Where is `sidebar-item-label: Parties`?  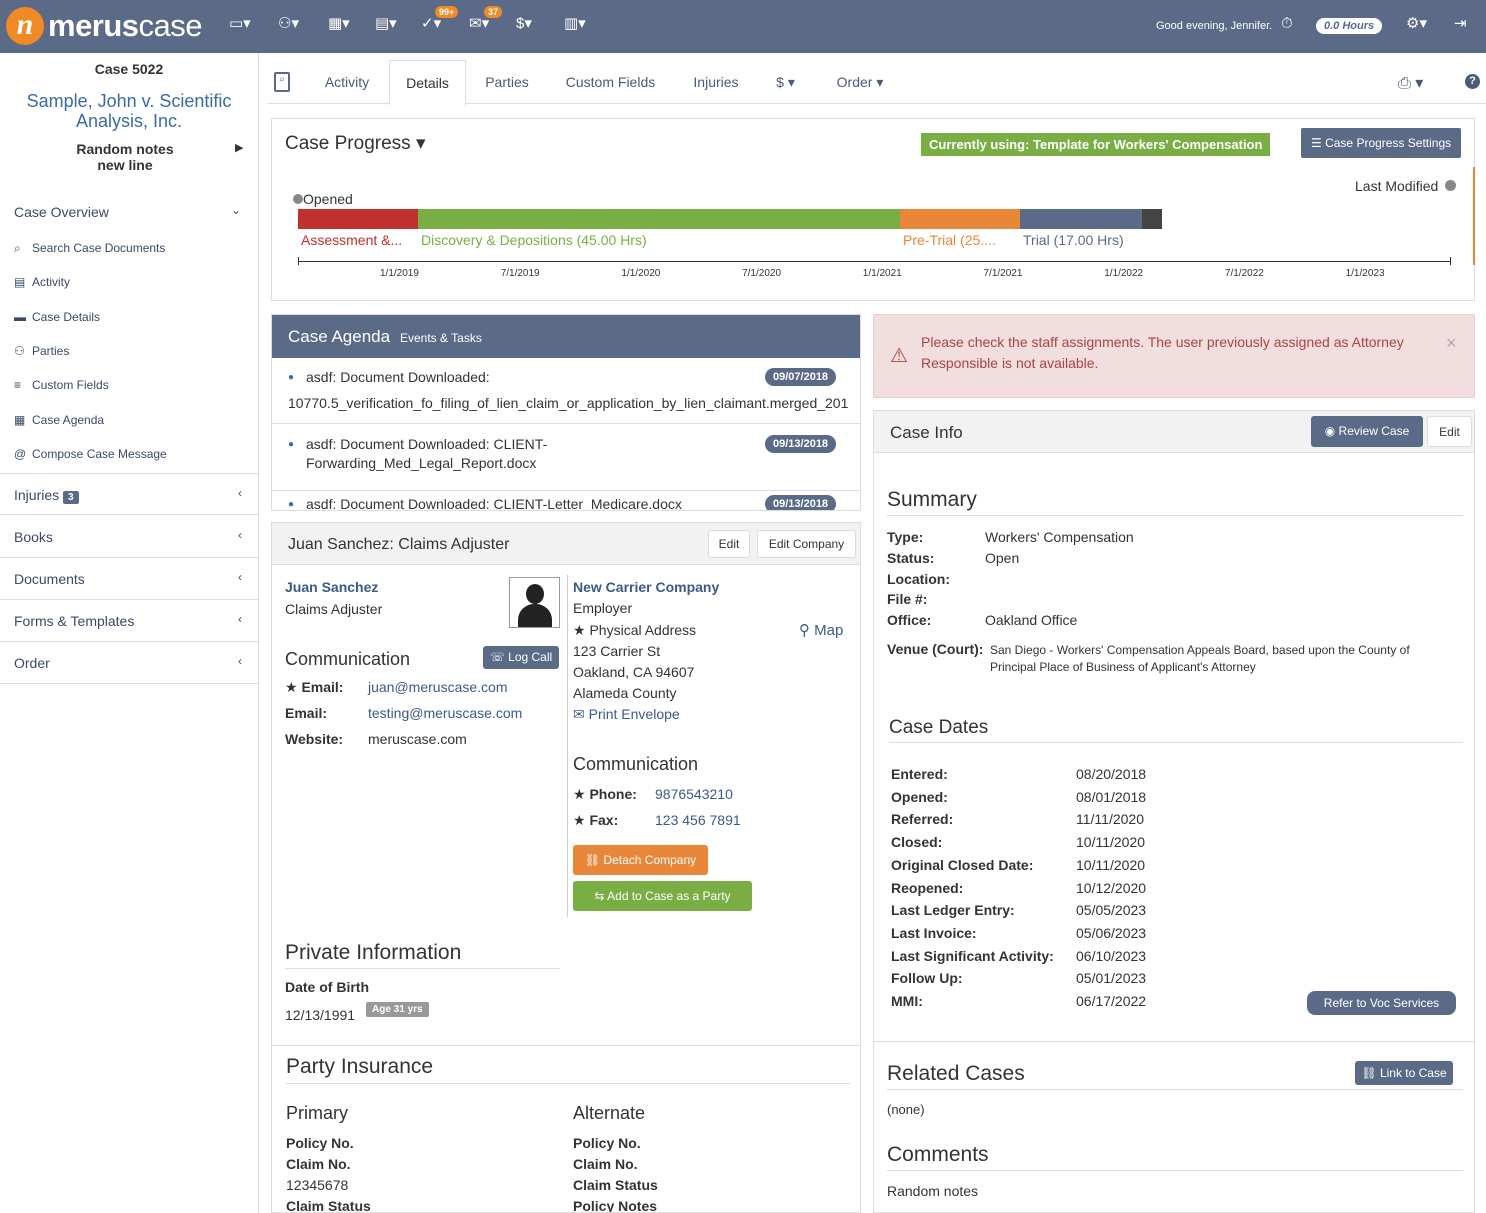
sidebar-item-label: Parties is located at coordinates (51, 350).